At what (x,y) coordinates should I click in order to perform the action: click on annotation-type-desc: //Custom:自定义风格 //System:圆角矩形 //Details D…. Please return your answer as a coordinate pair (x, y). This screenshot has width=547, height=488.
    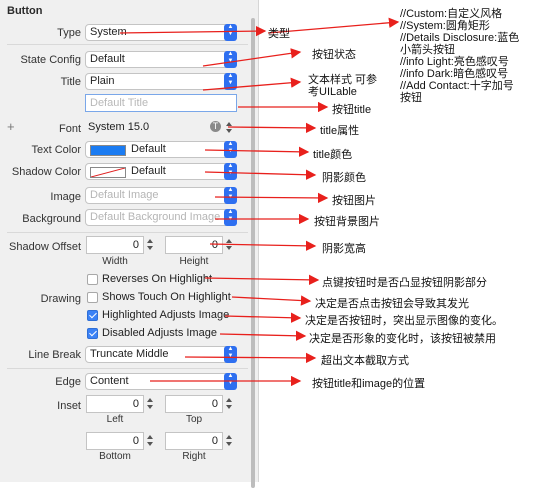
    Looking at the image, I should click on (460, 56).